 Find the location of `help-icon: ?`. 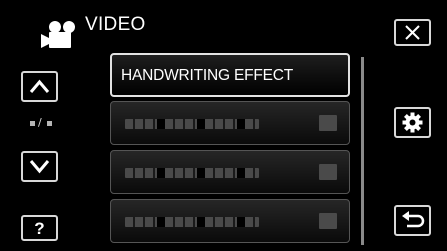

help-icon: ? is located at coordinates (39, 228).